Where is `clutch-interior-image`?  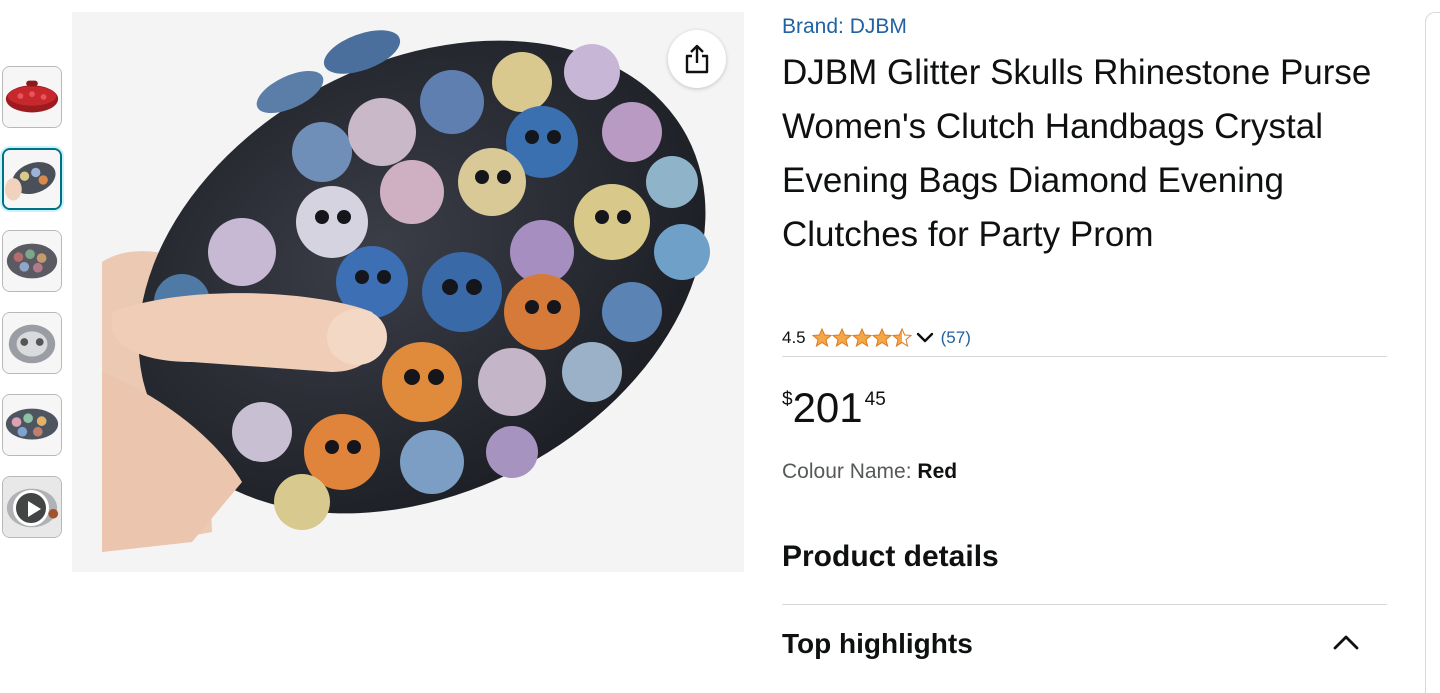 clutch-interior-image is located at coordinates (32, 343).